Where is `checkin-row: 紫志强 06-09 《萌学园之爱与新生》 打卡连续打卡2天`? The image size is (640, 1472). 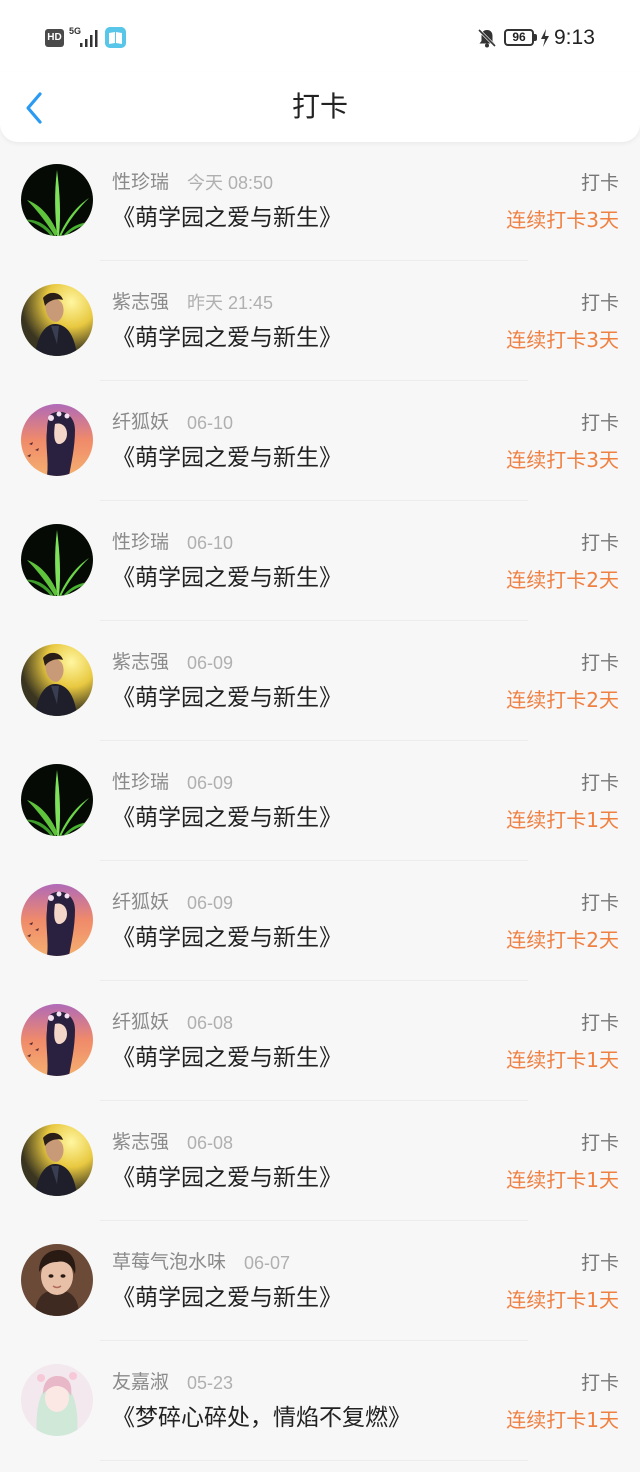 checkin-row: 紫志强 06-09 《萌学园之爱与新生》 打卡连续打卡2天 is located at coordinates (320, 692).